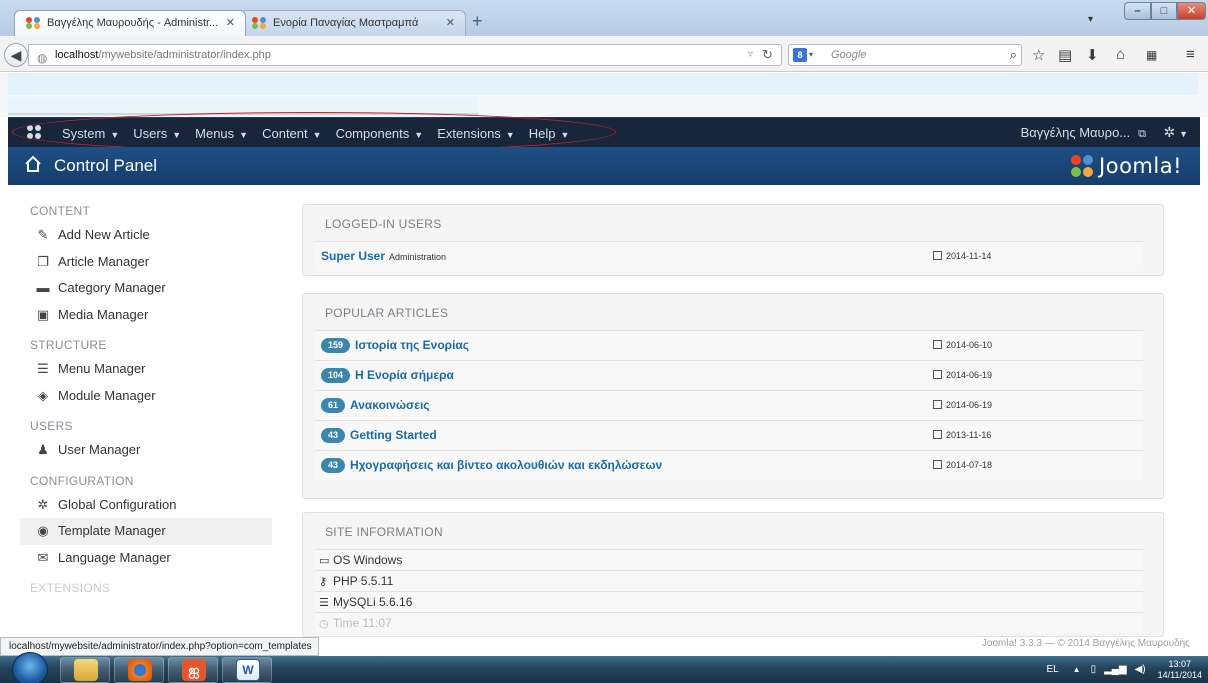 The width and height of the screenshot is (1208, 683). Describe the element at coordinates (729, 559) in the screenshot. I see `list-item: ▭ OS Windows` at that location.